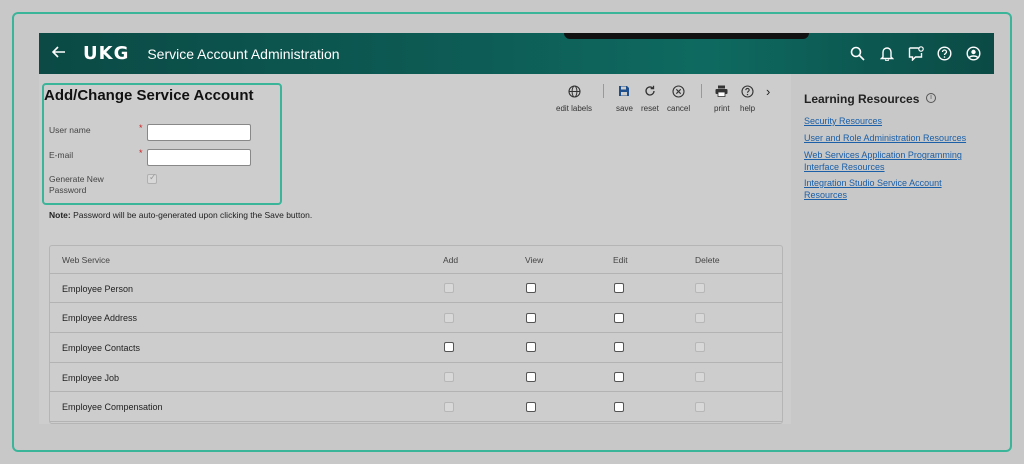 This screenshot has width=1024, height=464. I want to click on chat-icon, so click(915, 53).